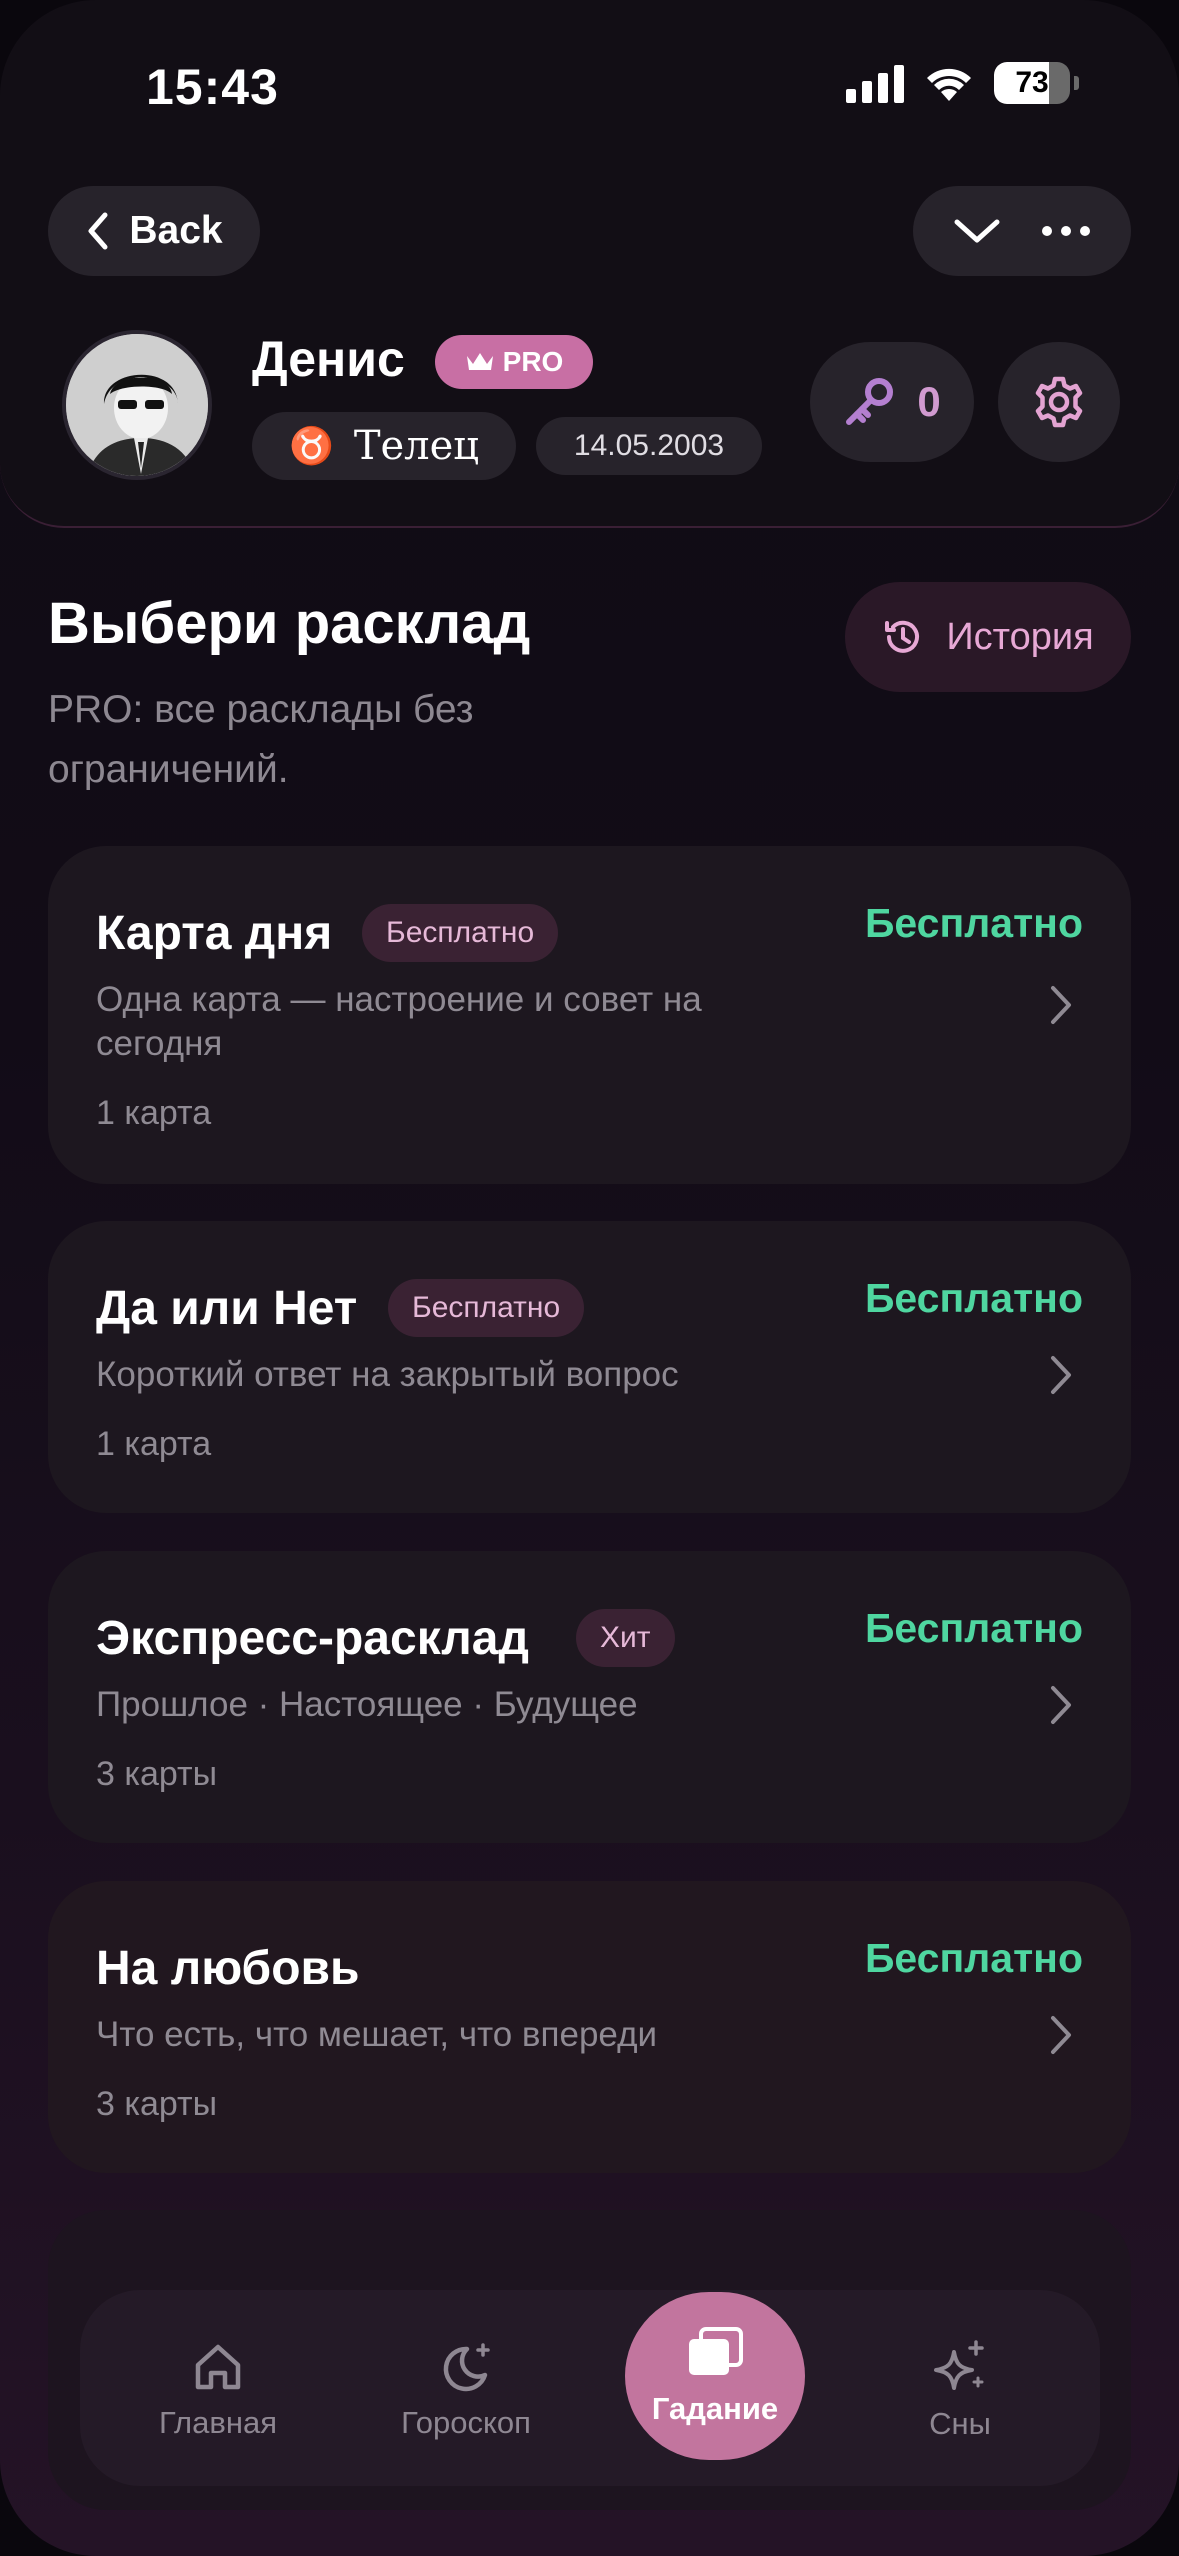 This screenshot has height=2556, width=1179. I want to click on zodiac-name: Телец, so click(416, 446).